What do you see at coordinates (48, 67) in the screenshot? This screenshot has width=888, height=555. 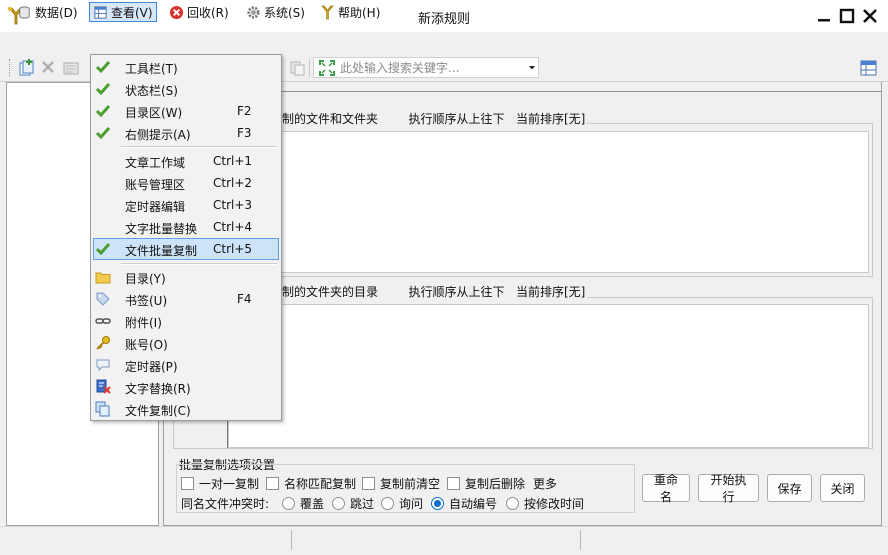 I see `delete-icon` at bounding box center [48, 67].